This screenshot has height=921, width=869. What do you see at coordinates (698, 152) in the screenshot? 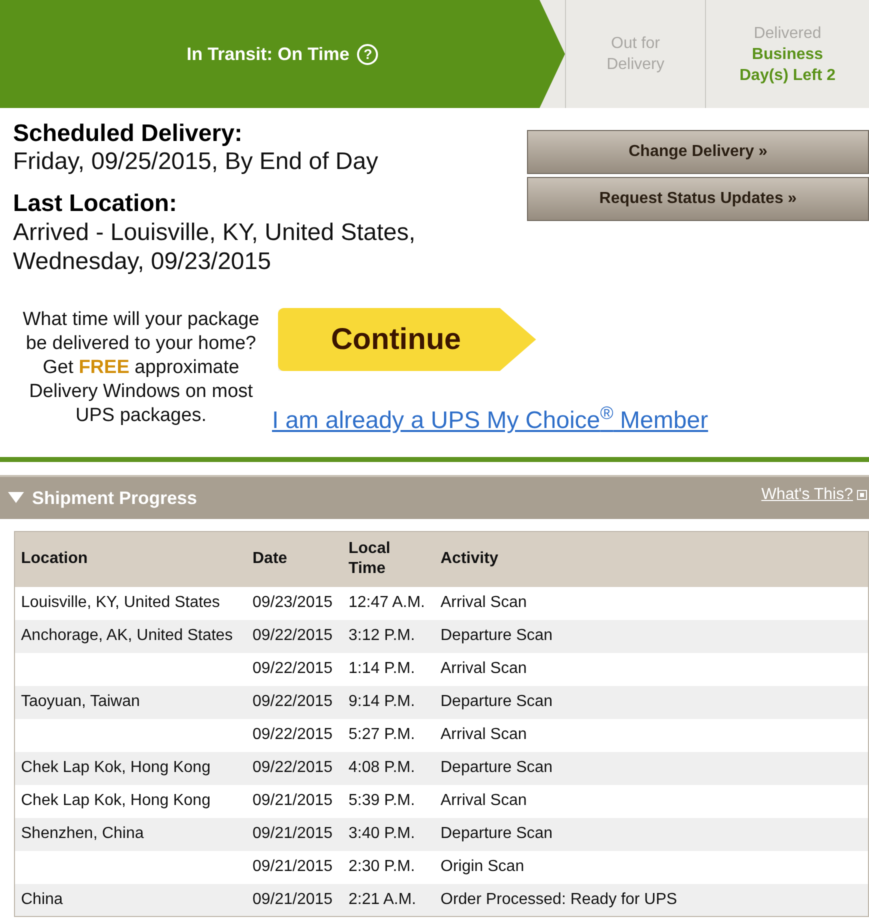
I see `action-button: Change Delivery »` at bounding box center [698, 152].